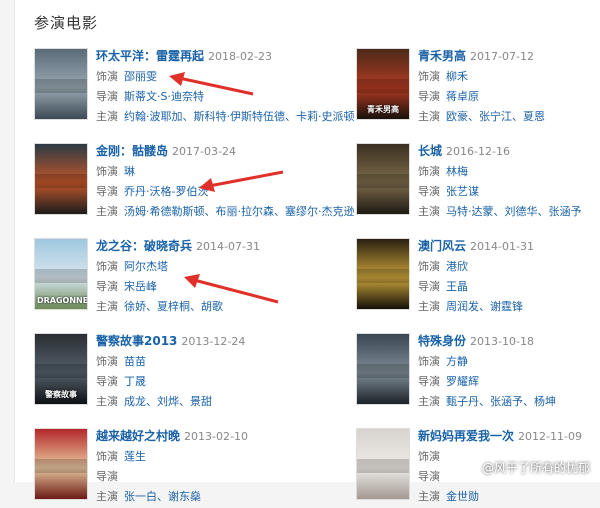 The height and width of the screenshot is (508, 600). What do you see at coordinates (140, 76) in the screenshot?
I see `role-value: 邵丽雯` at bounding box center [140, 76].